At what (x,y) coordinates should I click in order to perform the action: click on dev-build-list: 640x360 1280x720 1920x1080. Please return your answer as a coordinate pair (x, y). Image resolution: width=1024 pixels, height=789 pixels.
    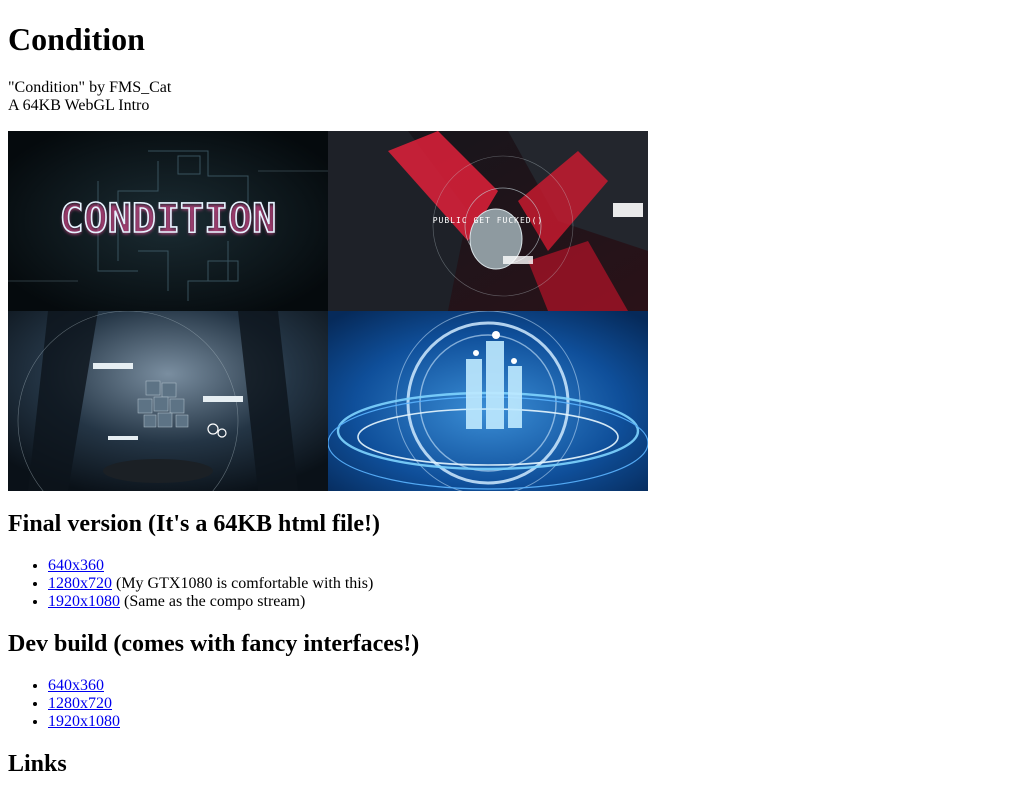
    Looking at the image, I should click on (512, 704).